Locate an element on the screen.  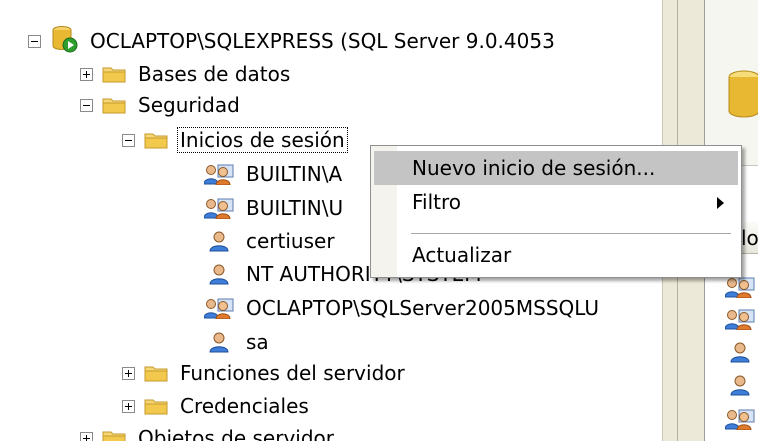
tree-node-logins: Inicios de sesión is located at coordinates (235, 140).